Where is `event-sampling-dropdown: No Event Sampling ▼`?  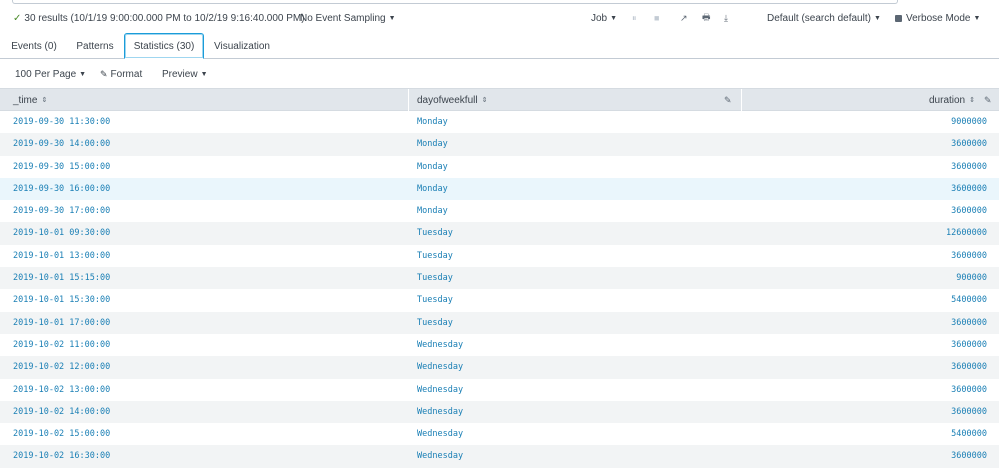
event-sampling-dropdown: No Event Sampling ▼ is located at coordinates (348, 18).